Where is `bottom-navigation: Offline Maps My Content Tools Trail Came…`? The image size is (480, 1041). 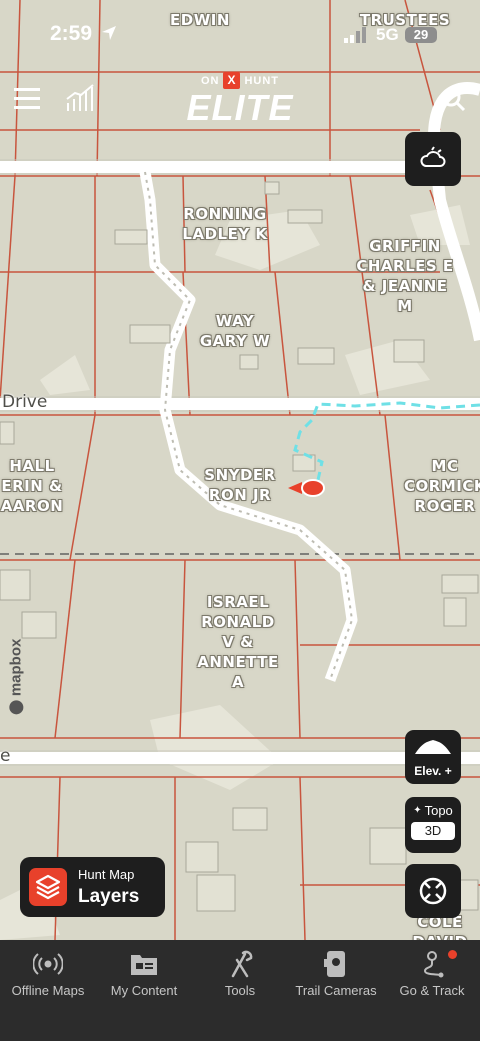
bottom-navigation: Offline Maps My Content Tools Trail Came… is located at coordinates (240, 990).